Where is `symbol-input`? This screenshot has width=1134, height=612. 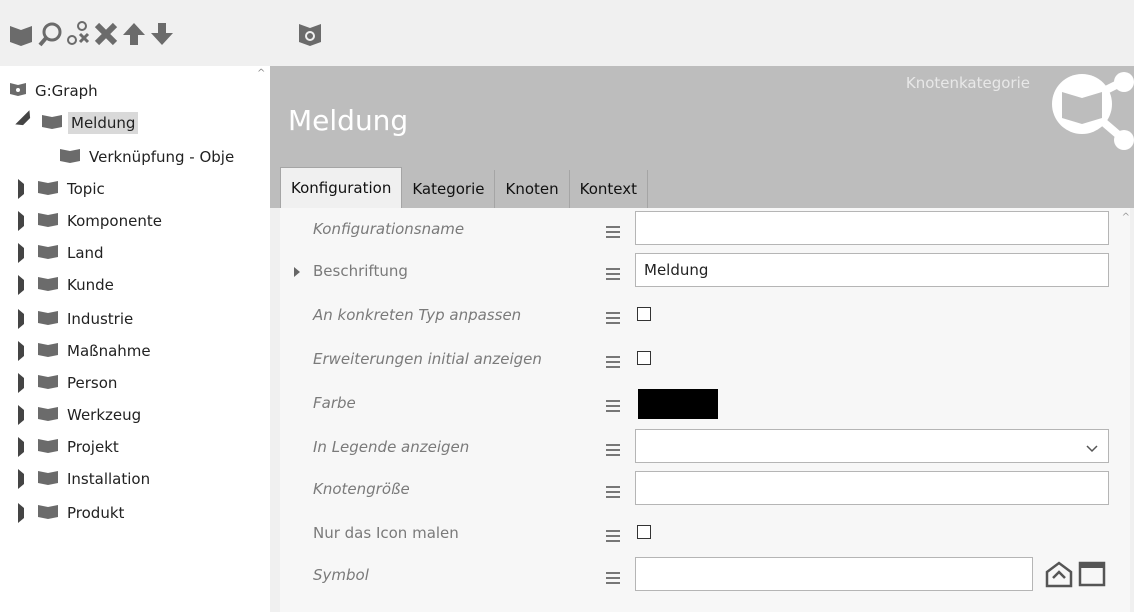
symbol-input is located at coordinates (834, 574).